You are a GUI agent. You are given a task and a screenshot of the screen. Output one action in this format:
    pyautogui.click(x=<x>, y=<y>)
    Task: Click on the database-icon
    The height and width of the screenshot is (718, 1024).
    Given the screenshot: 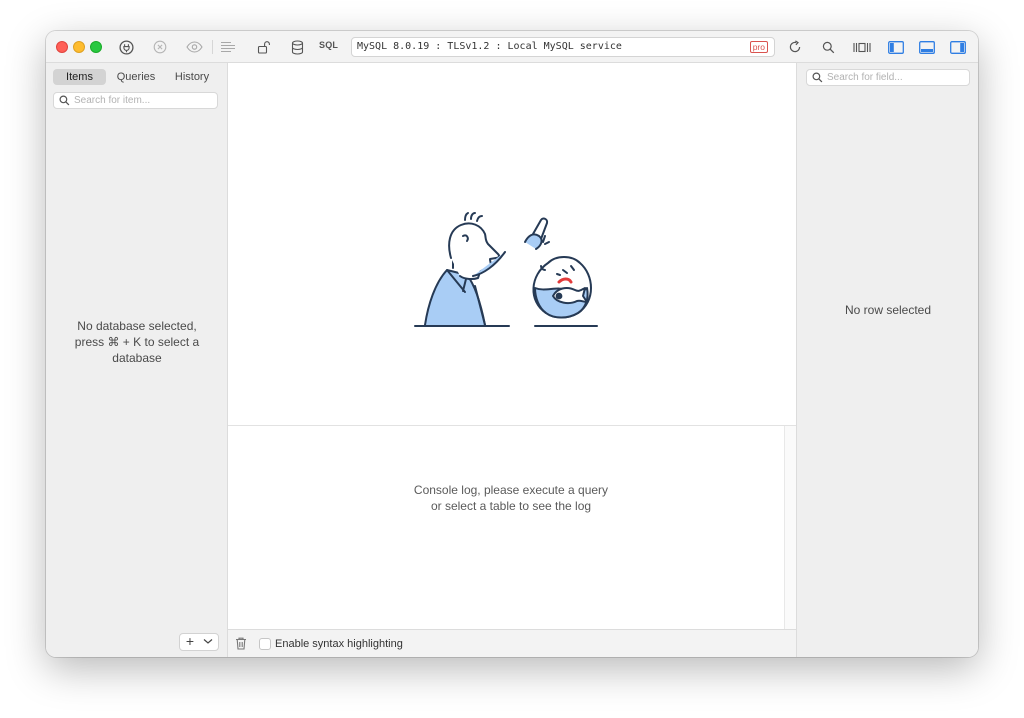 What is the action you would take?
    pyautogui.click(x=297, y=47)
    